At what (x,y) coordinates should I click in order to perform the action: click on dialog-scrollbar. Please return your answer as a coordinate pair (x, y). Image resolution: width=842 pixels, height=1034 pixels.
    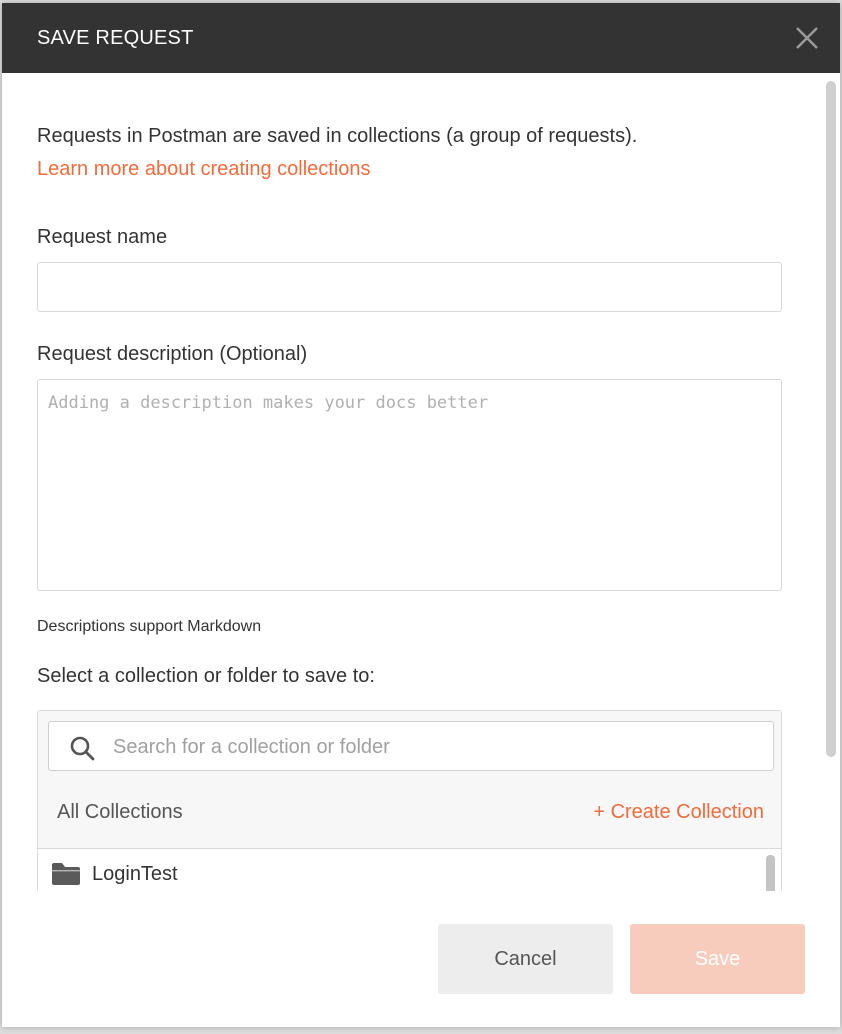
    Looking at the image, I should click on (831, 419).